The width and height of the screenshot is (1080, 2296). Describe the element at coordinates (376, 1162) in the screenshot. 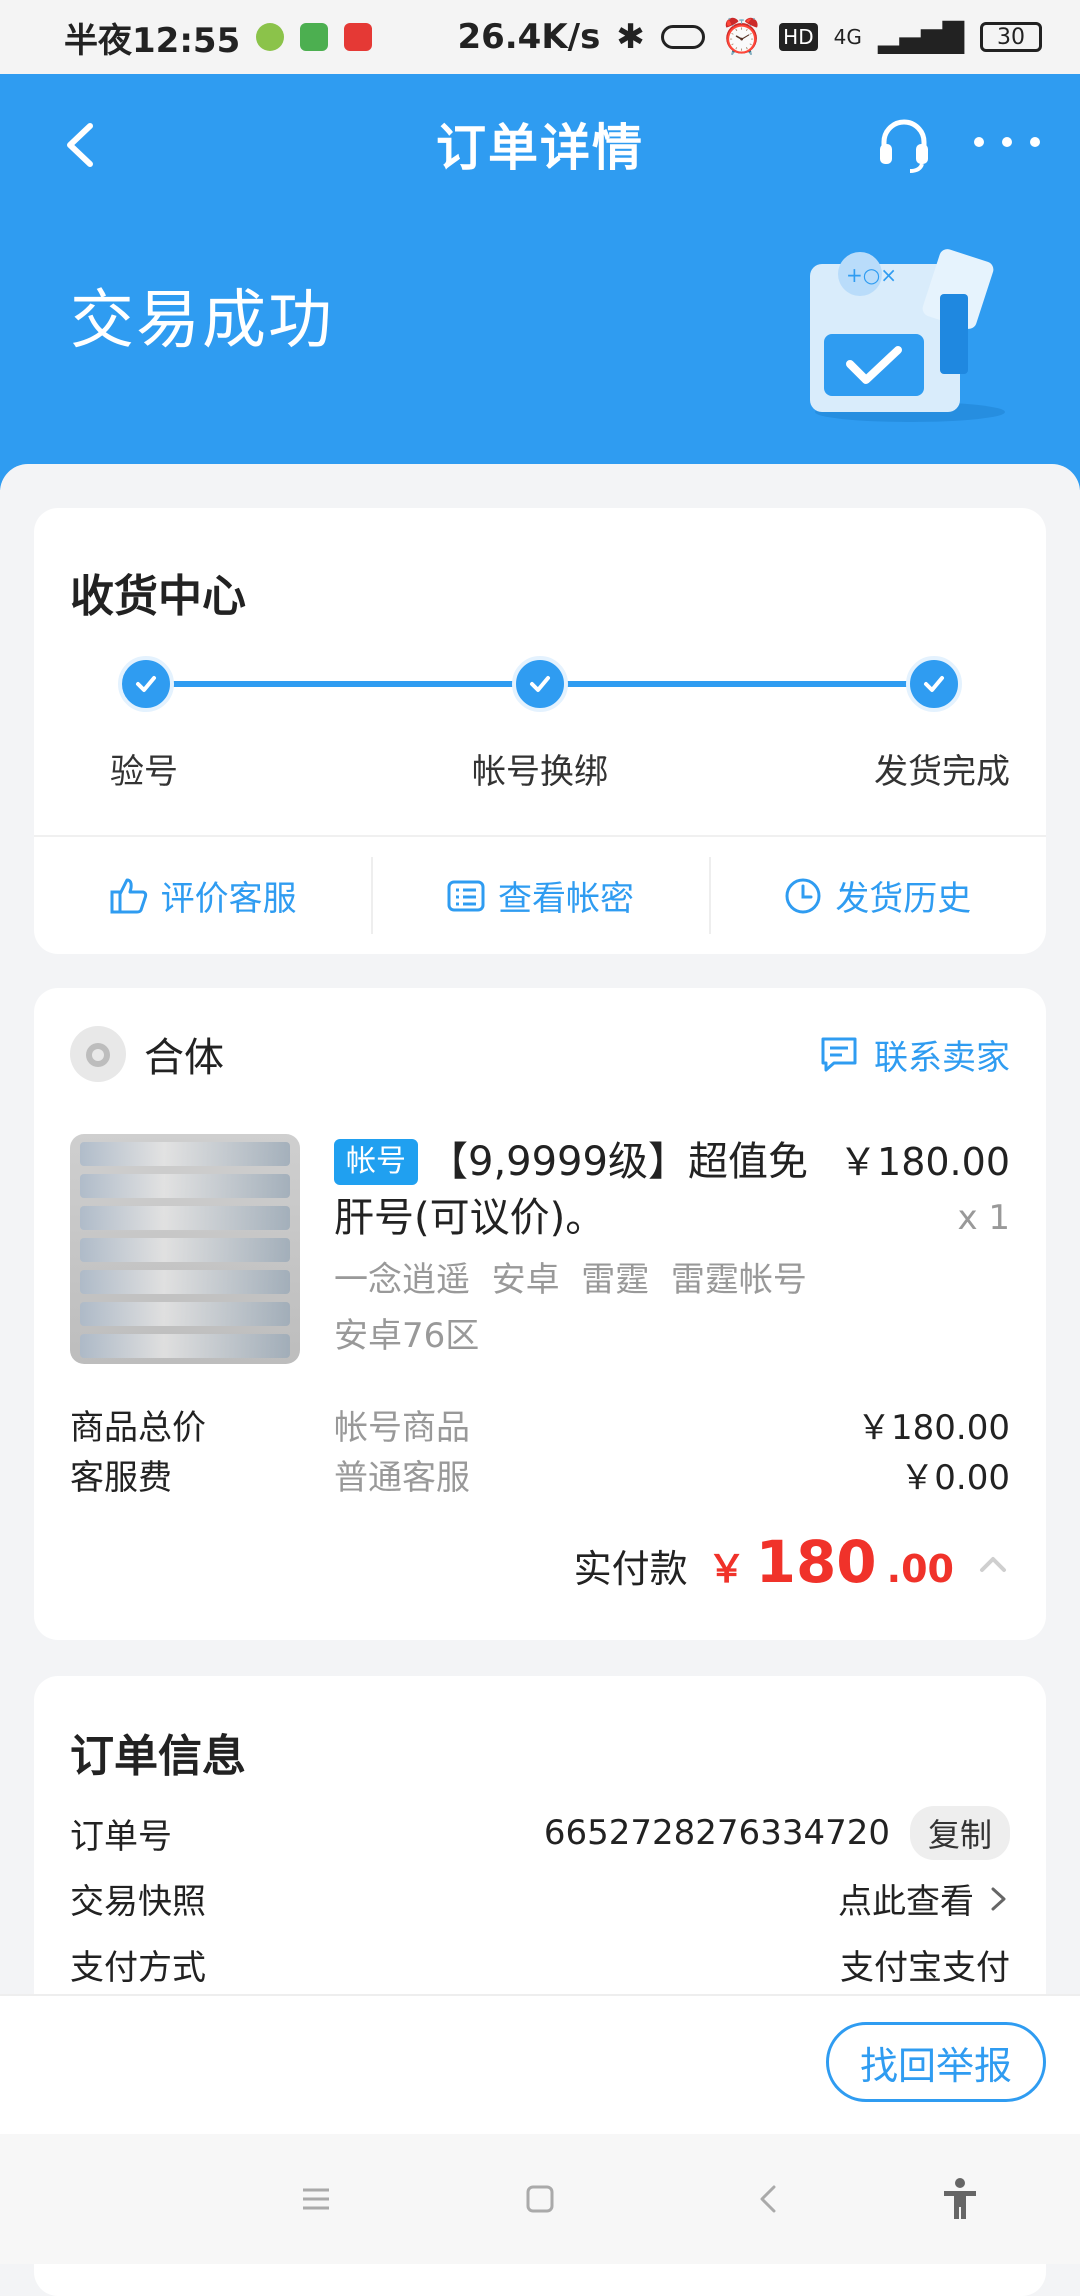

I see `product-tag: 帐号` at that location.